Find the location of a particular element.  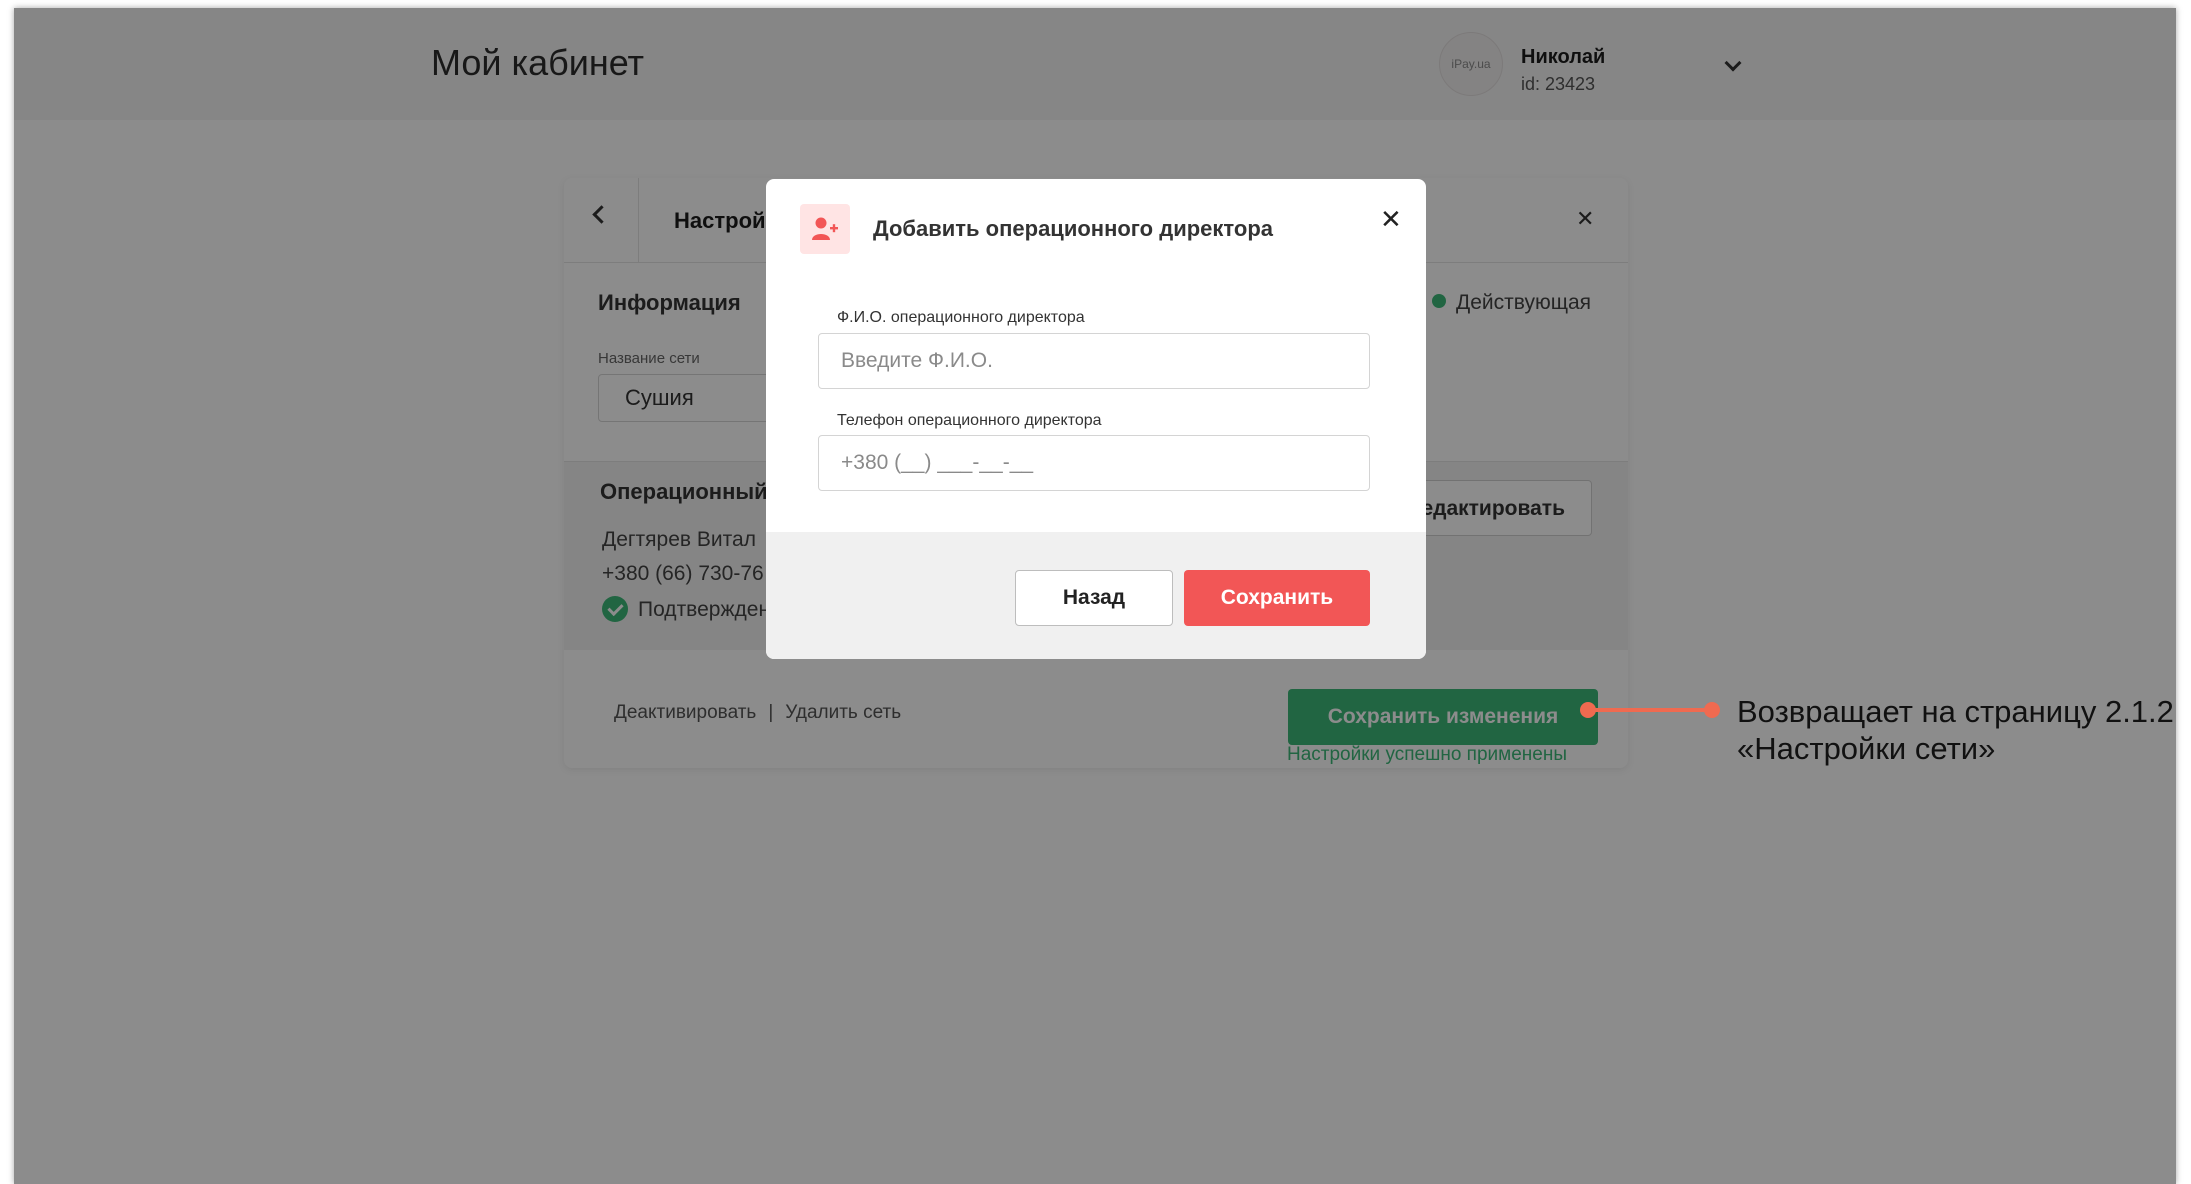

add-user-icon is located at coordinates (825, 229).